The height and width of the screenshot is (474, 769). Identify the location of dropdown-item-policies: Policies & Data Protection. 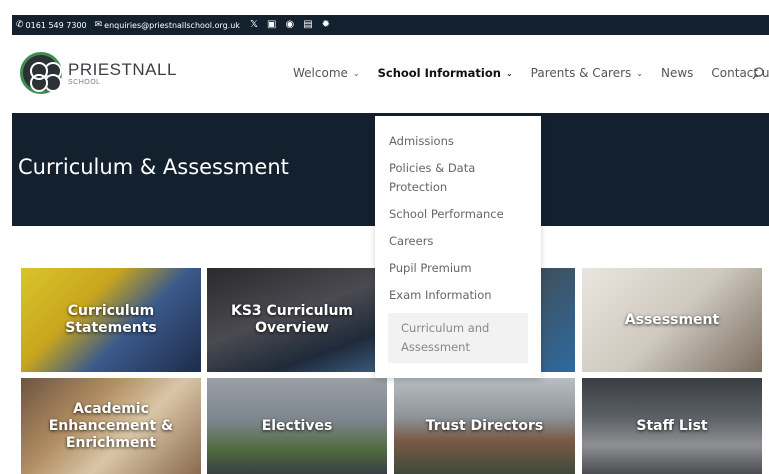
(458, 178).